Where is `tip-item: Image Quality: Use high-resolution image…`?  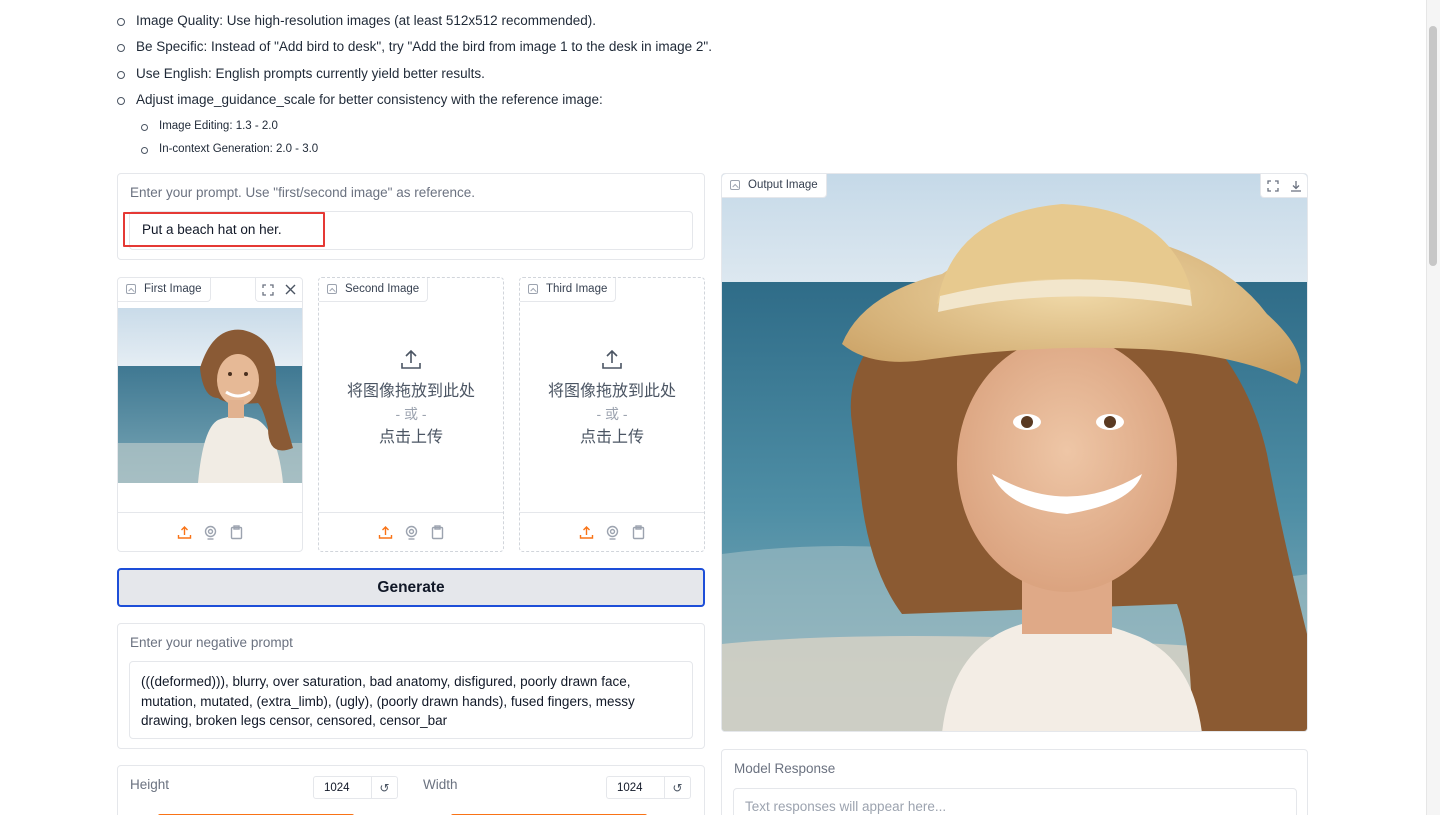
tip-item: Image Quality: Use high-resolution image… is located at coordinates (413, 23).